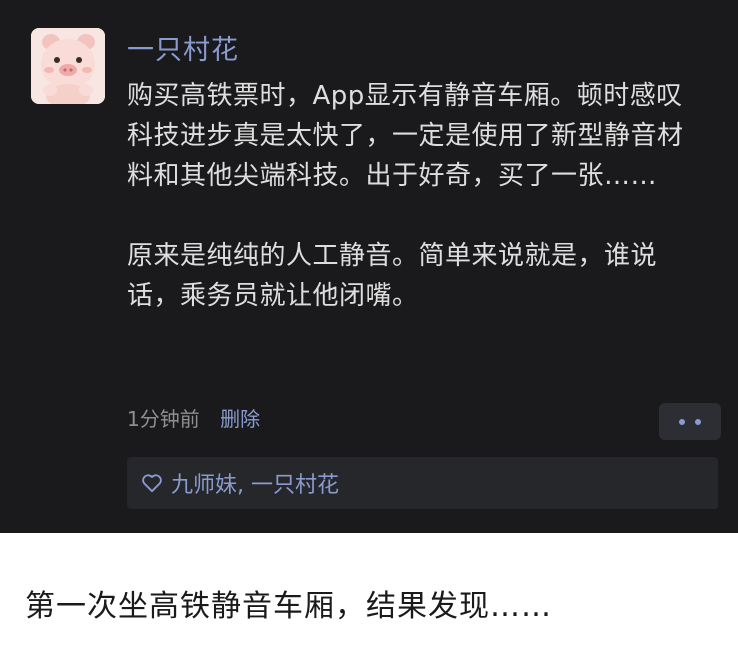 The height and width of the screenshot is (649, 738). What do you see at coordinates (152, 483) in the screenshot?
I see `heart-outline-icon` at bounding box center [152, 483].